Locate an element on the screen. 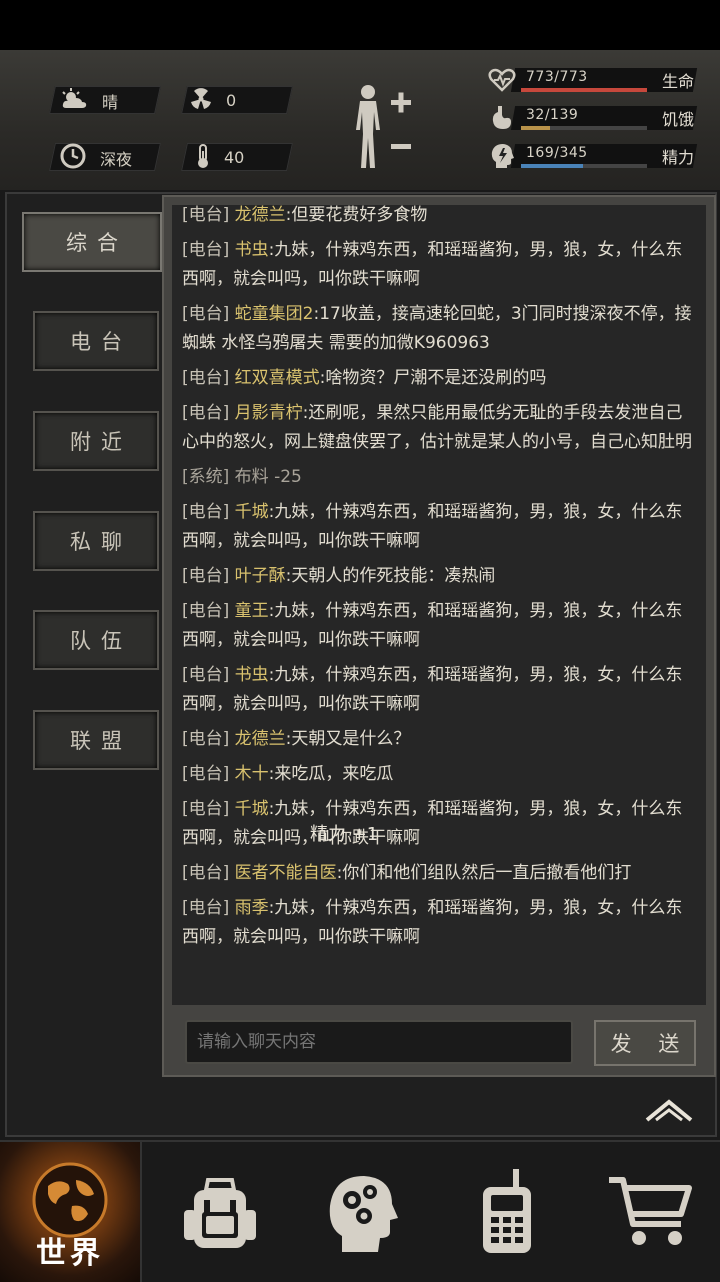  tab-alliance: 联盟 is located at coordinates (96, 740).